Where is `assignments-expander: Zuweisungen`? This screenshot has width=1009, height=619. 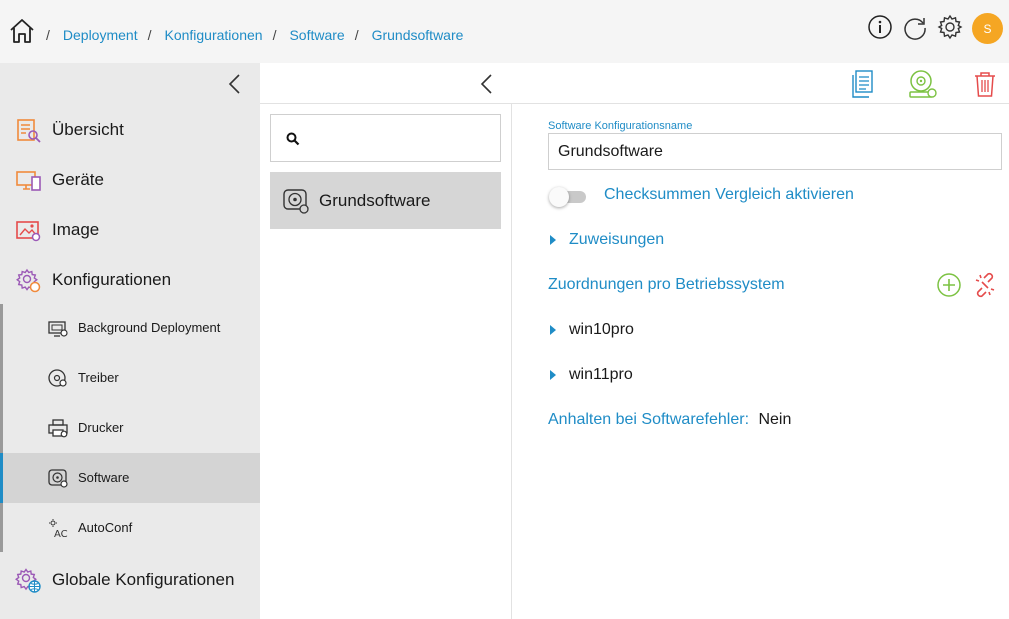
assignments-expander: Zuweisungen is located at coordinates (607, 240).